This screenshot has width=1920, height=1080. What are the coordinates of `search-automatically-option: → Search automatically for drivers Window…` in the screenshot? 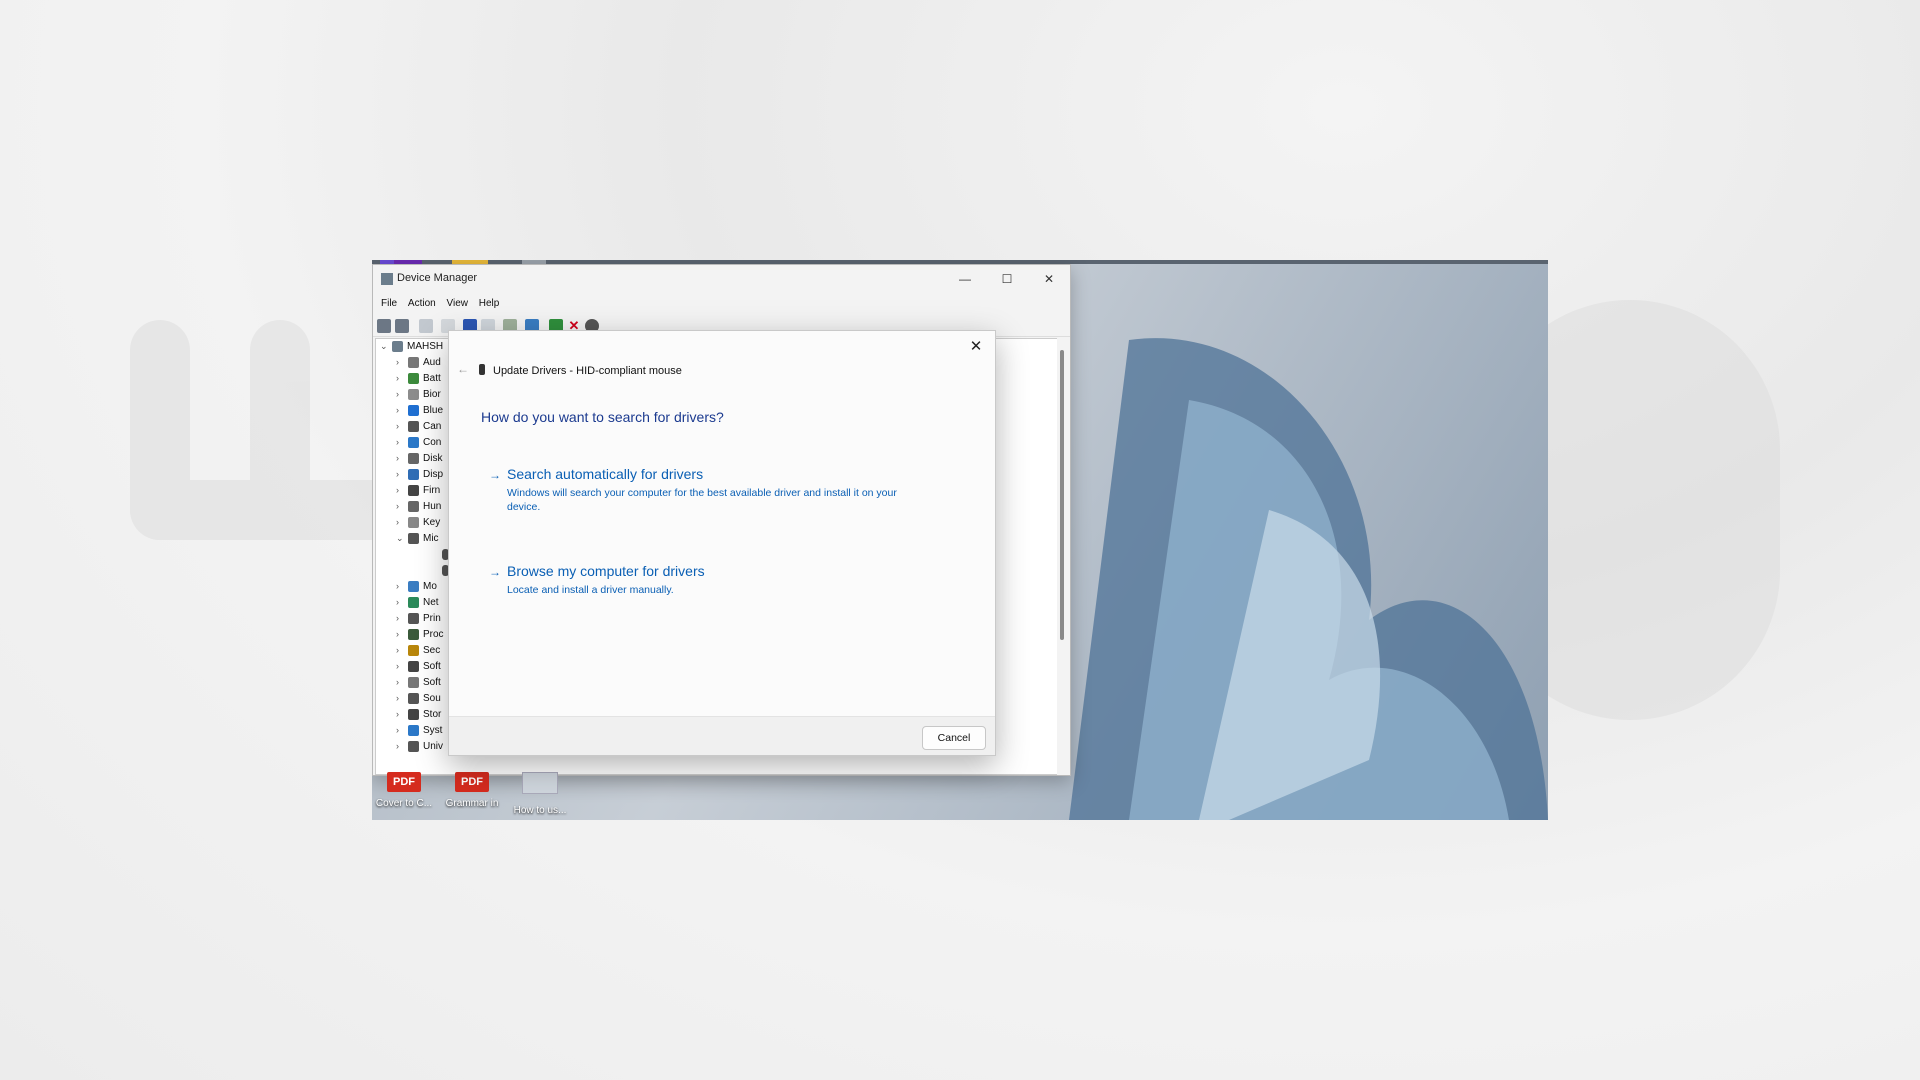 It's located at (709, 490).